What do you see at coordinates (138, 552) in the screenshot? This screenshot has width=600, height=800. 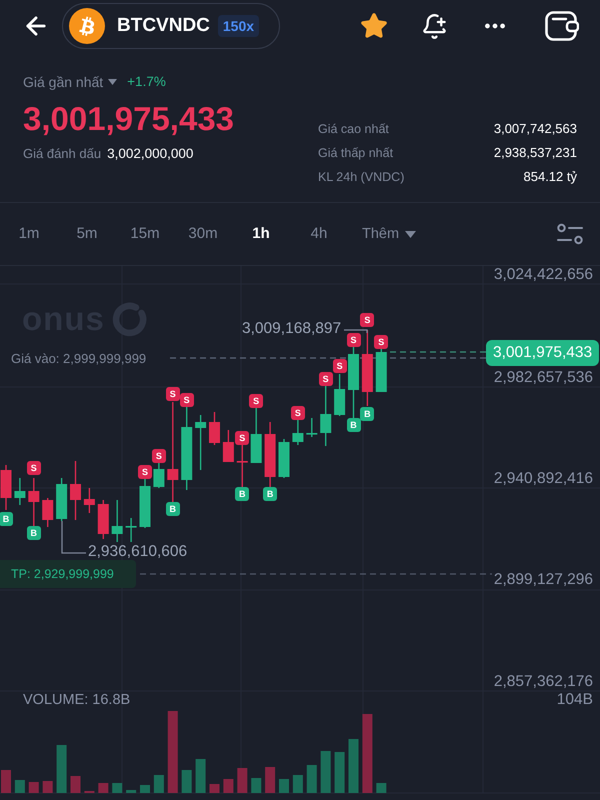 I see `low-price-label: 2,936,610,606` at bounding box center [138, 552].